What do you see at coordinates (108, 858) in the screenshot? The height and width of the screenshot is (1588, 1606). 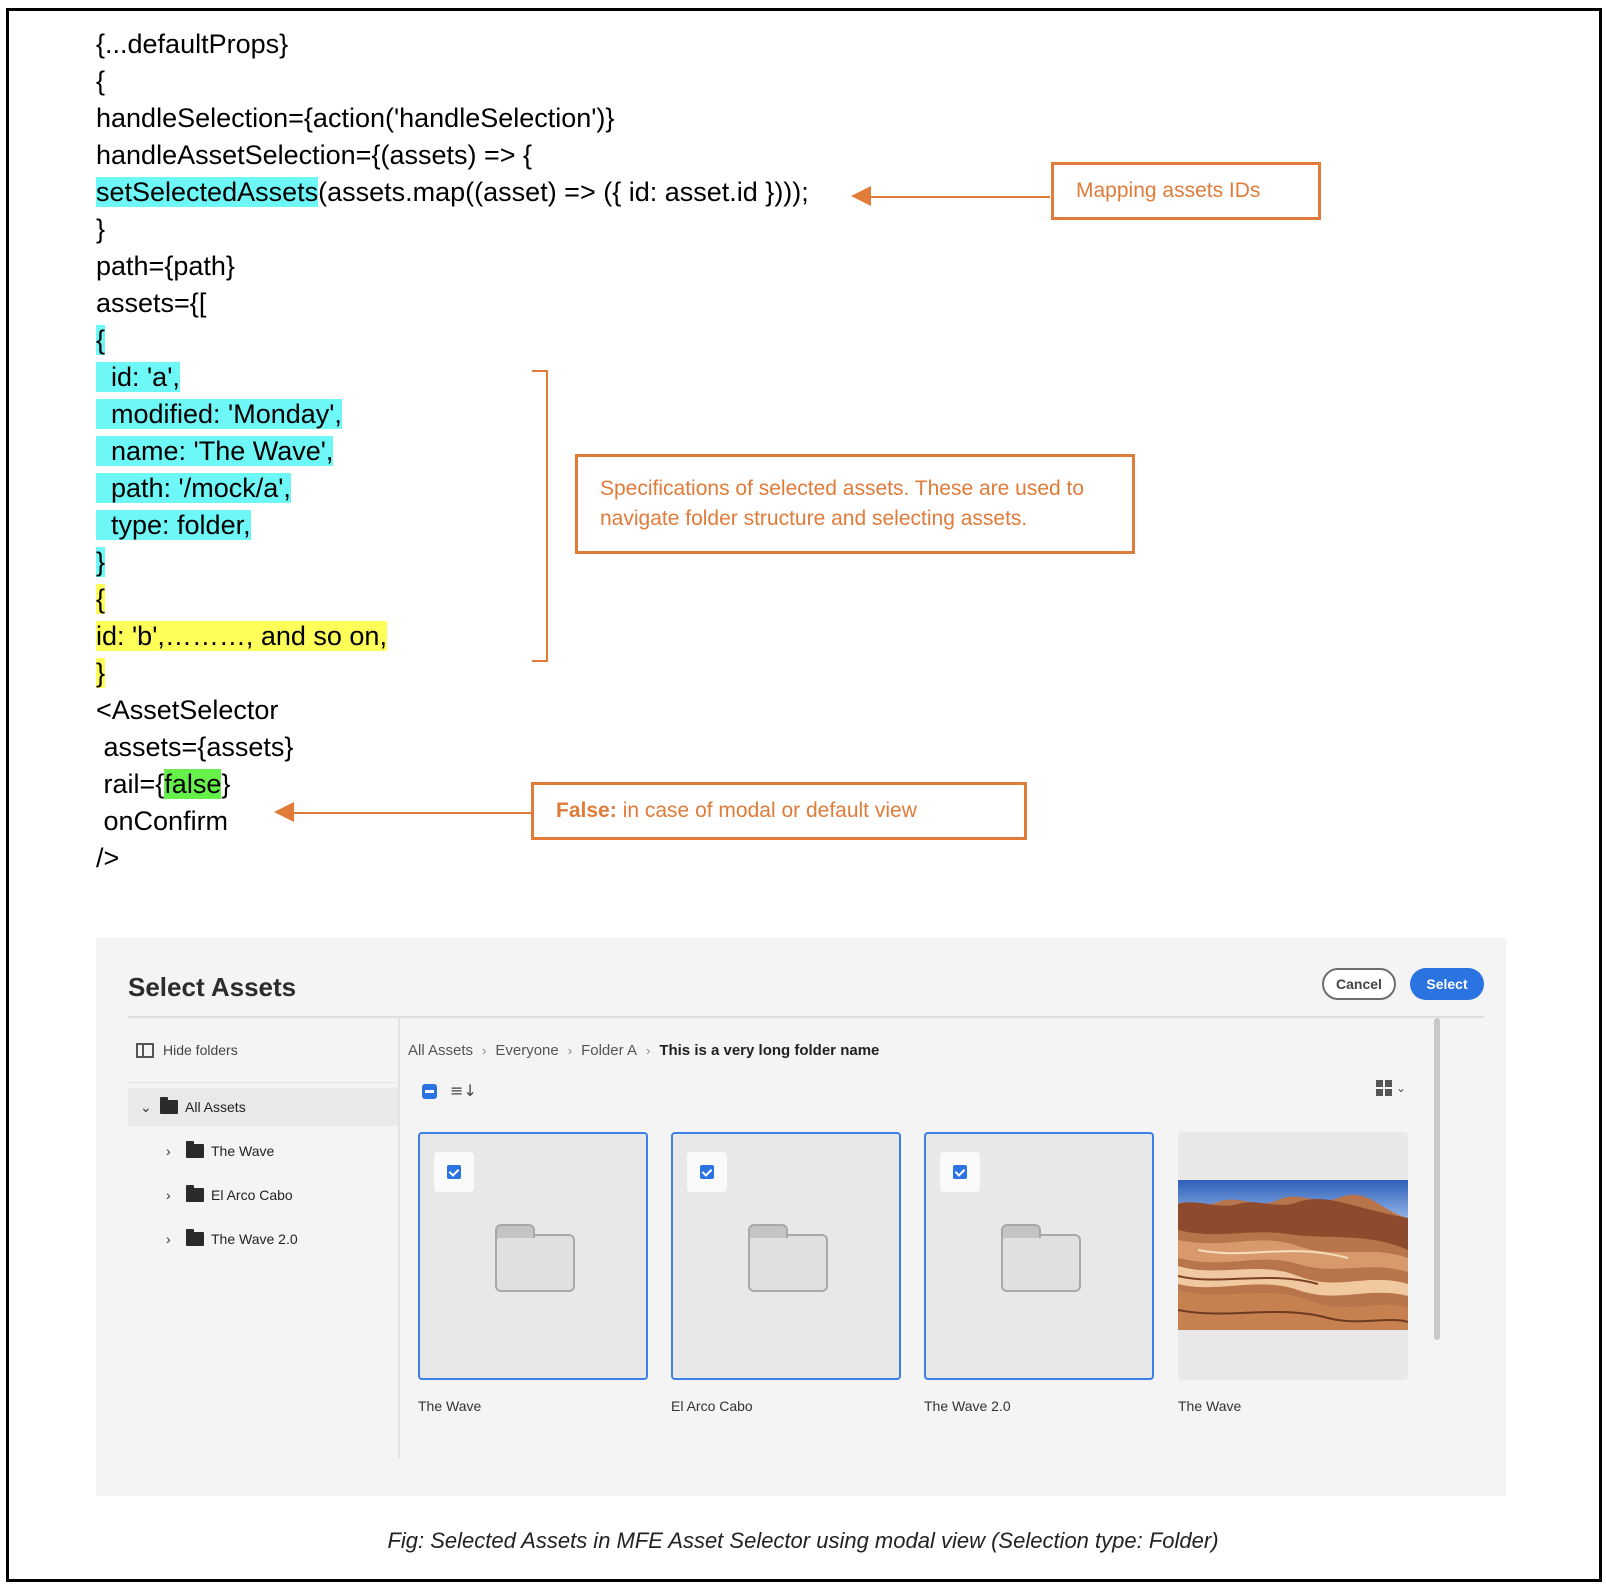 I see `code-line: />` at bounding box center [108, 858].